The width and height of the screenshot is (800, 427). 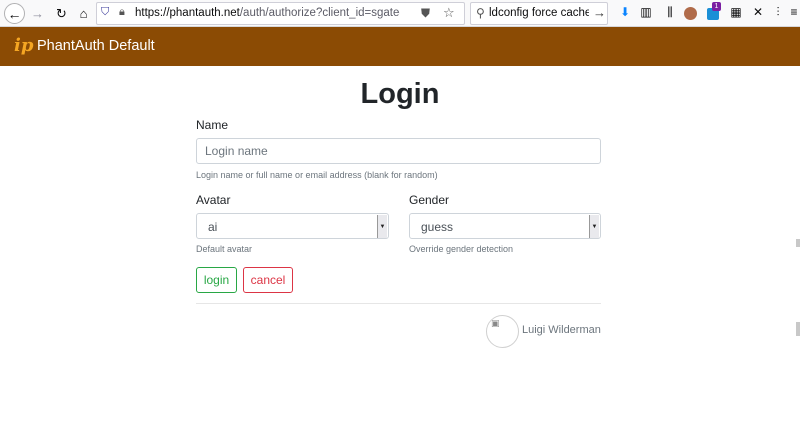 I want to click on shield-icon: ⛉, so click(x=105, y=12).